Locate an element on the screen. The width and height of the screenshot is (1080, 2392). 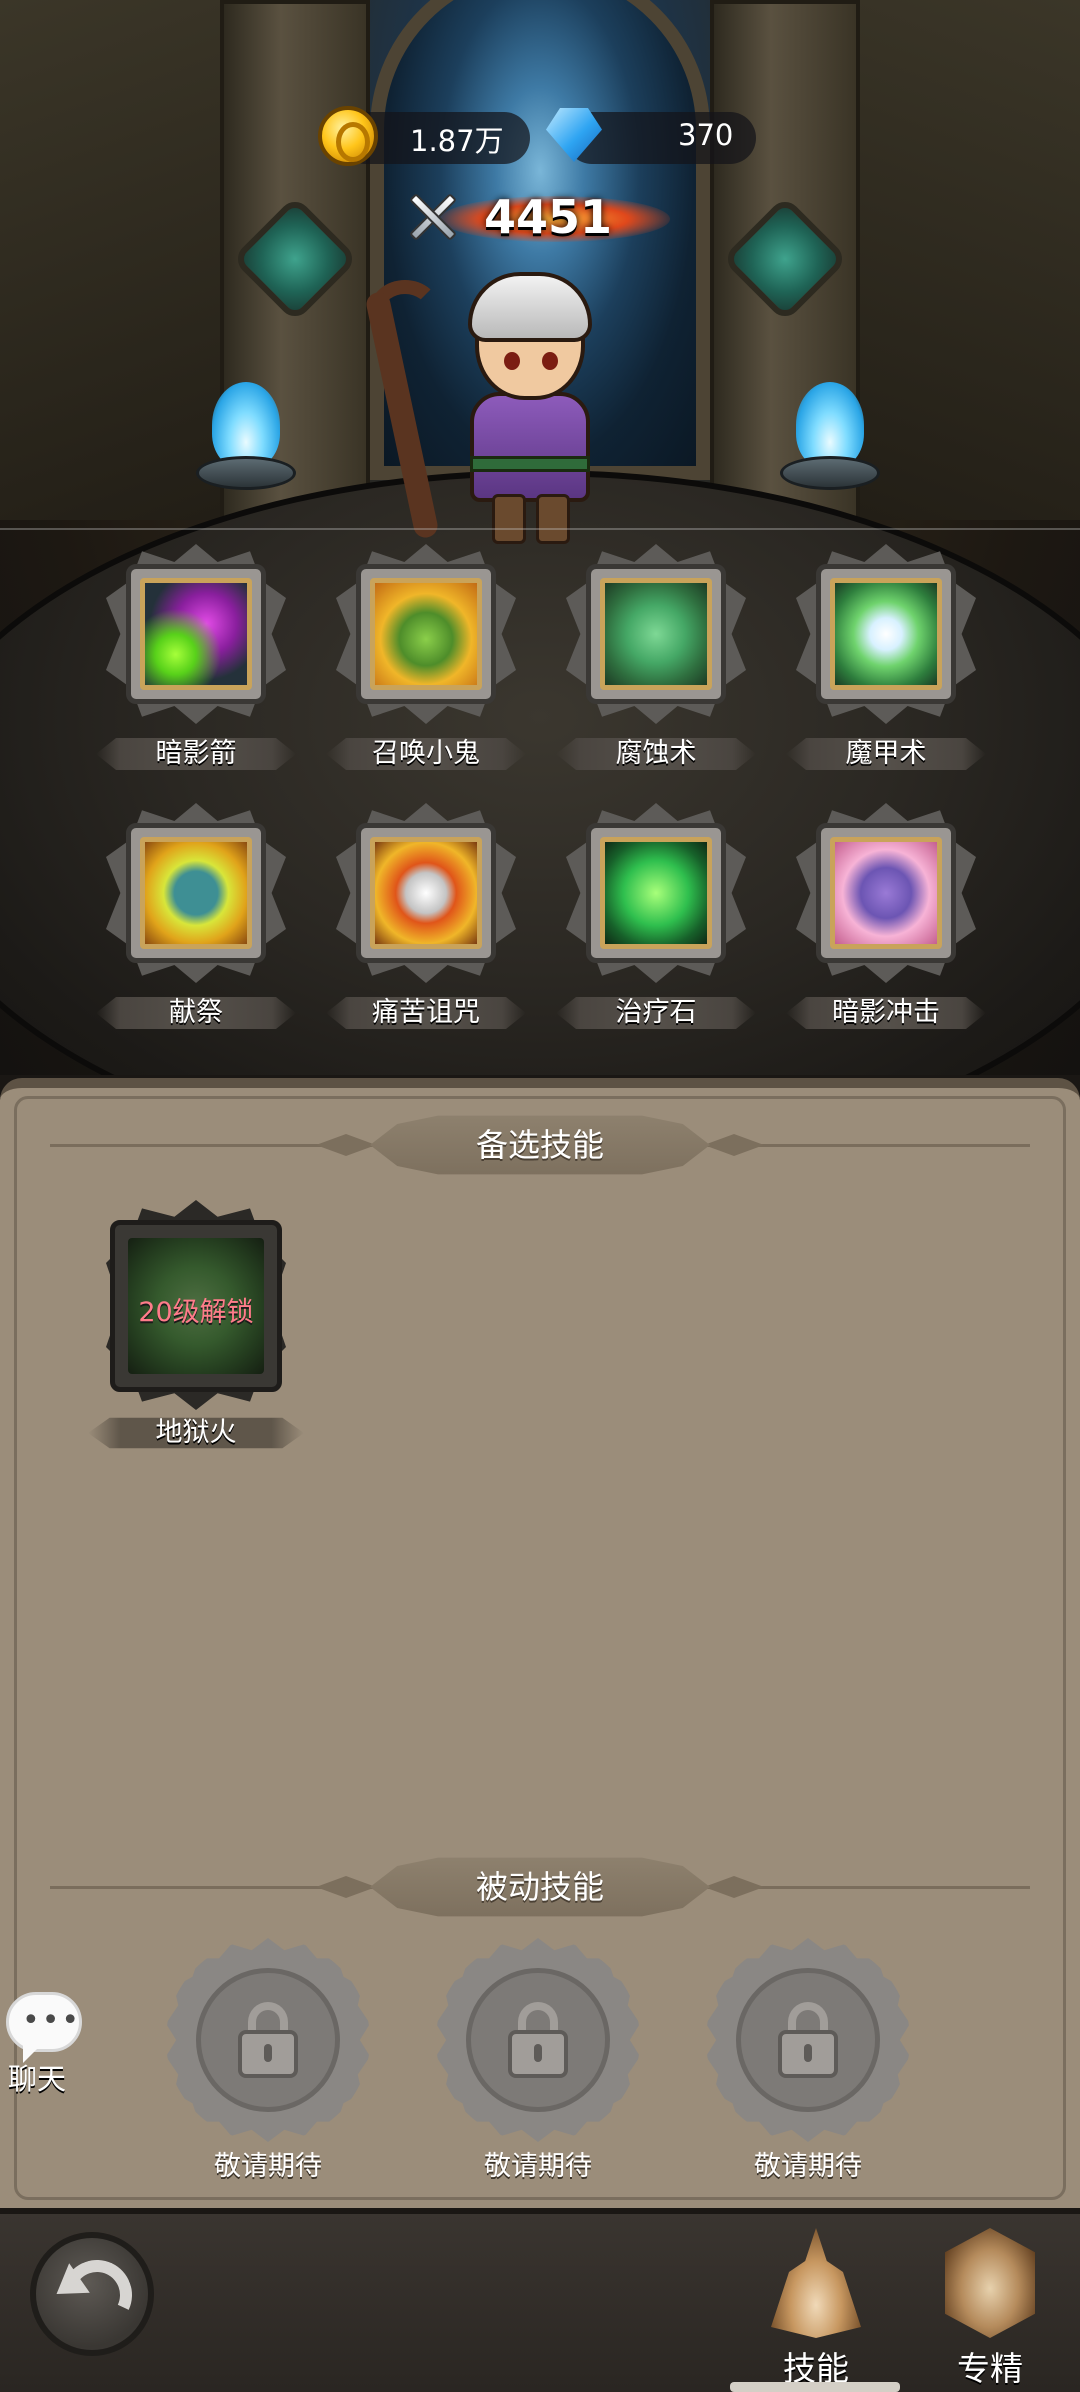
skill-slot: 献祭 is located at coordinates (196, 928).